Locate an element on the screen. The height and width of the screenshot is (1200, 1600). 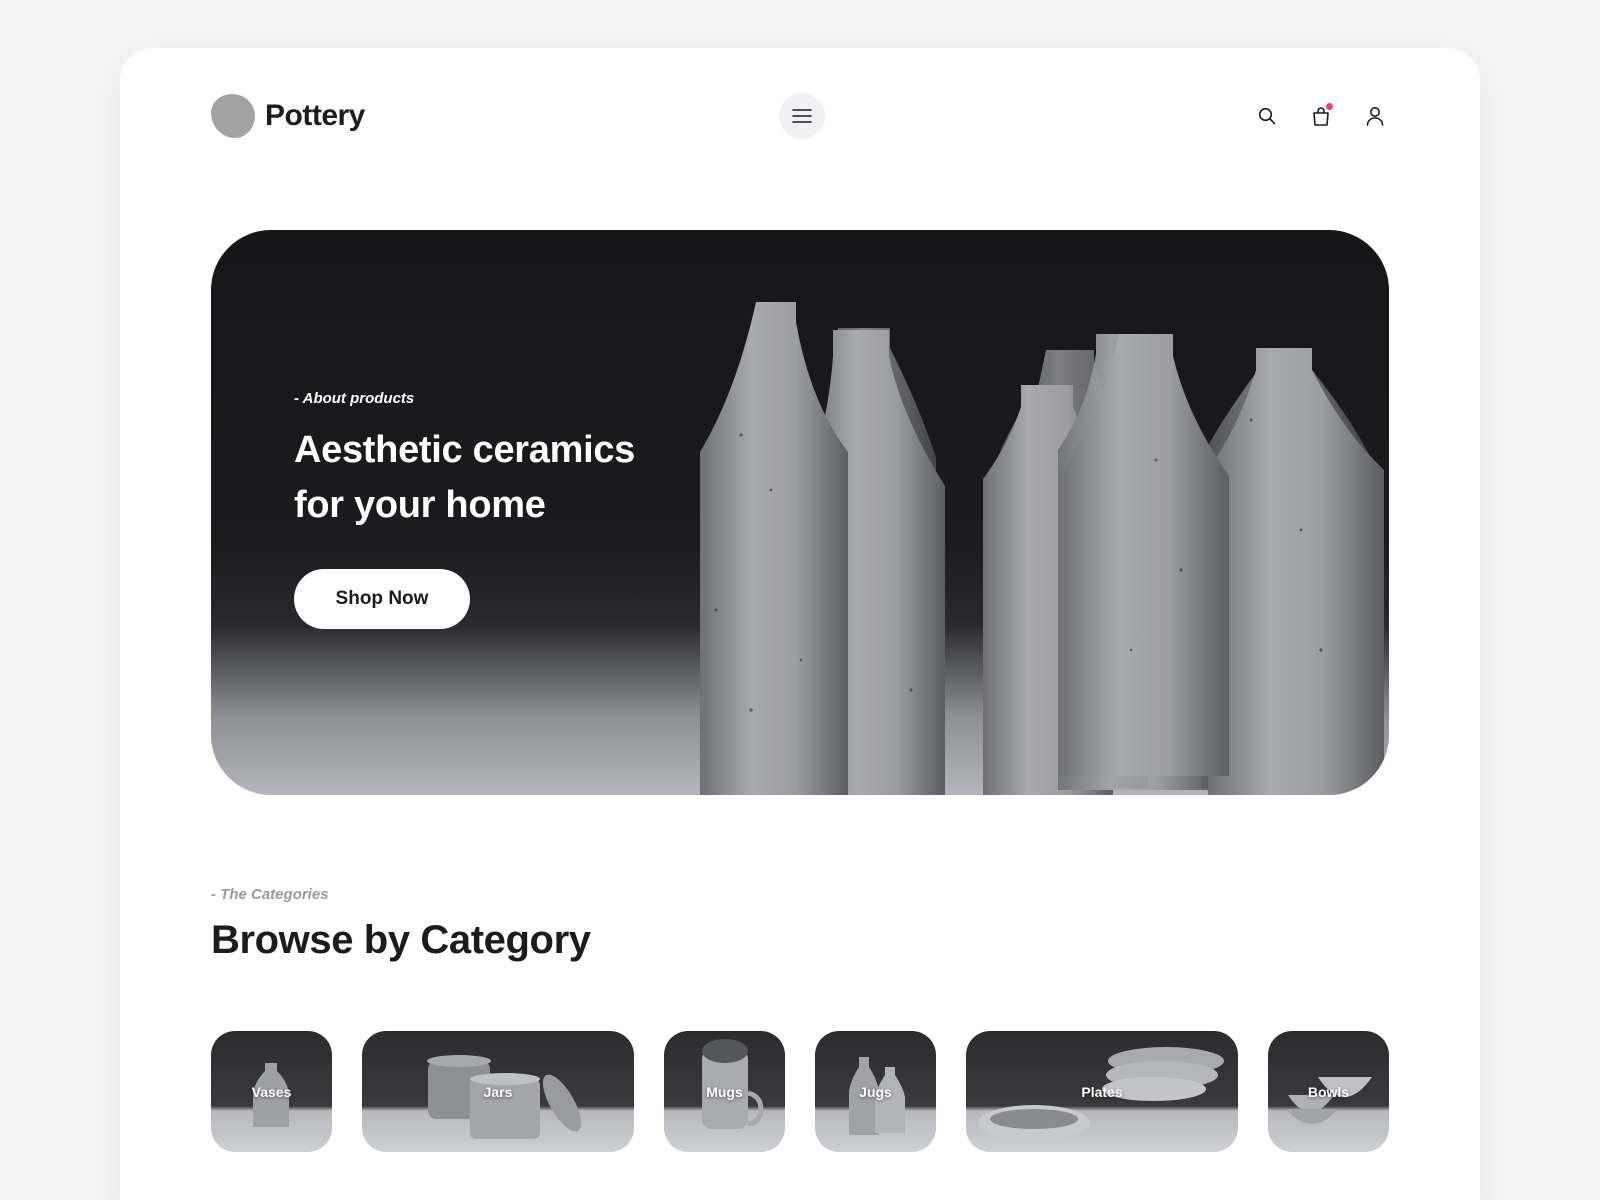
hero-eyebrow: - About products is located at coordinates (354, 398).